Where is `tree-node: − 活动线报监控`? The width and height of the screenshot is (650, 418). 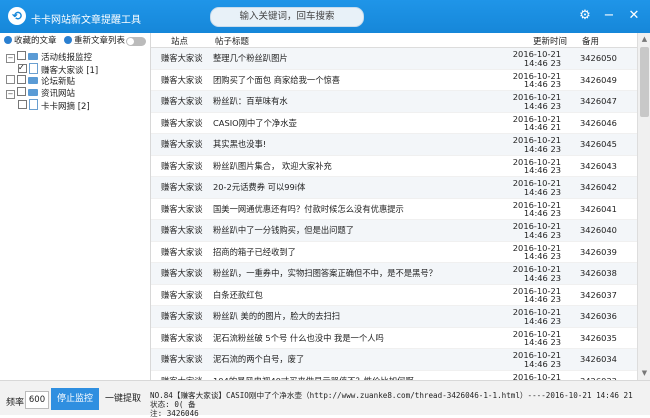 tree-node: − 活动线报监控 is located at coordinates (49, 57).